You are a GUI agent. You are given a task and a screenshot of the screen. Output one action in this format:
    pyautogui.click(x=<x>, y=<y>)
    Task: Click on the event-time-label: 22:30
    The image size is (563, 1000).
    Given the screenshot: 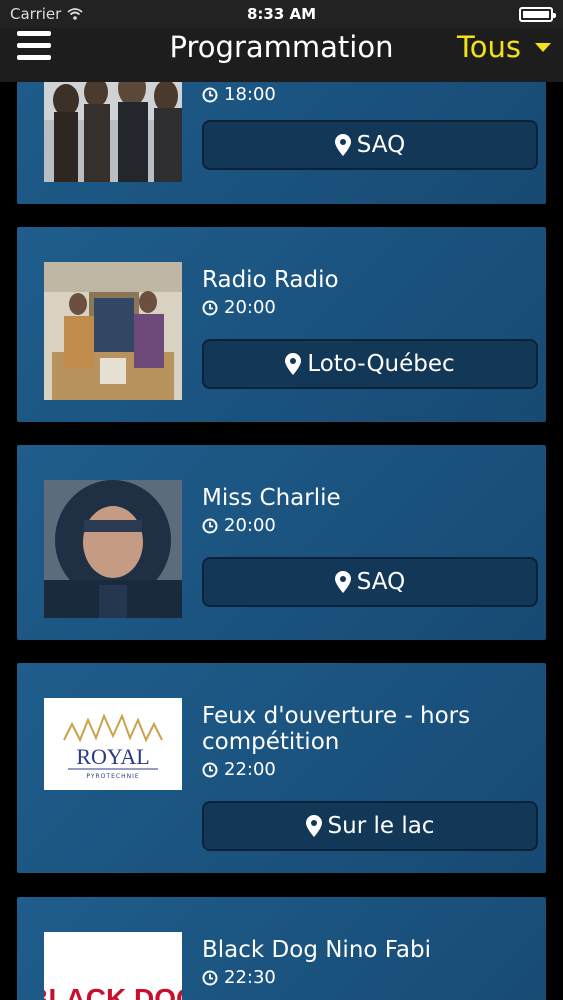 What is the action you would take?
    pyautogui.click(x=250, y=977)
    